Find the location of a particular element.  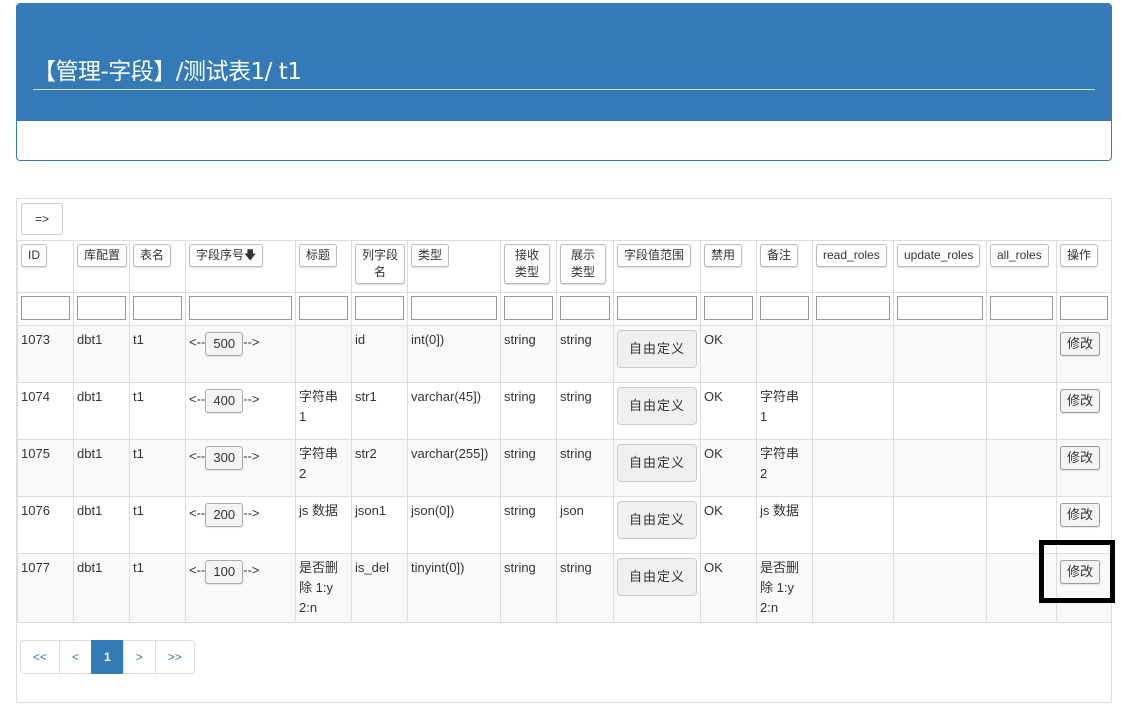

order-value-button: 200 is located at coordinates (224, 515).